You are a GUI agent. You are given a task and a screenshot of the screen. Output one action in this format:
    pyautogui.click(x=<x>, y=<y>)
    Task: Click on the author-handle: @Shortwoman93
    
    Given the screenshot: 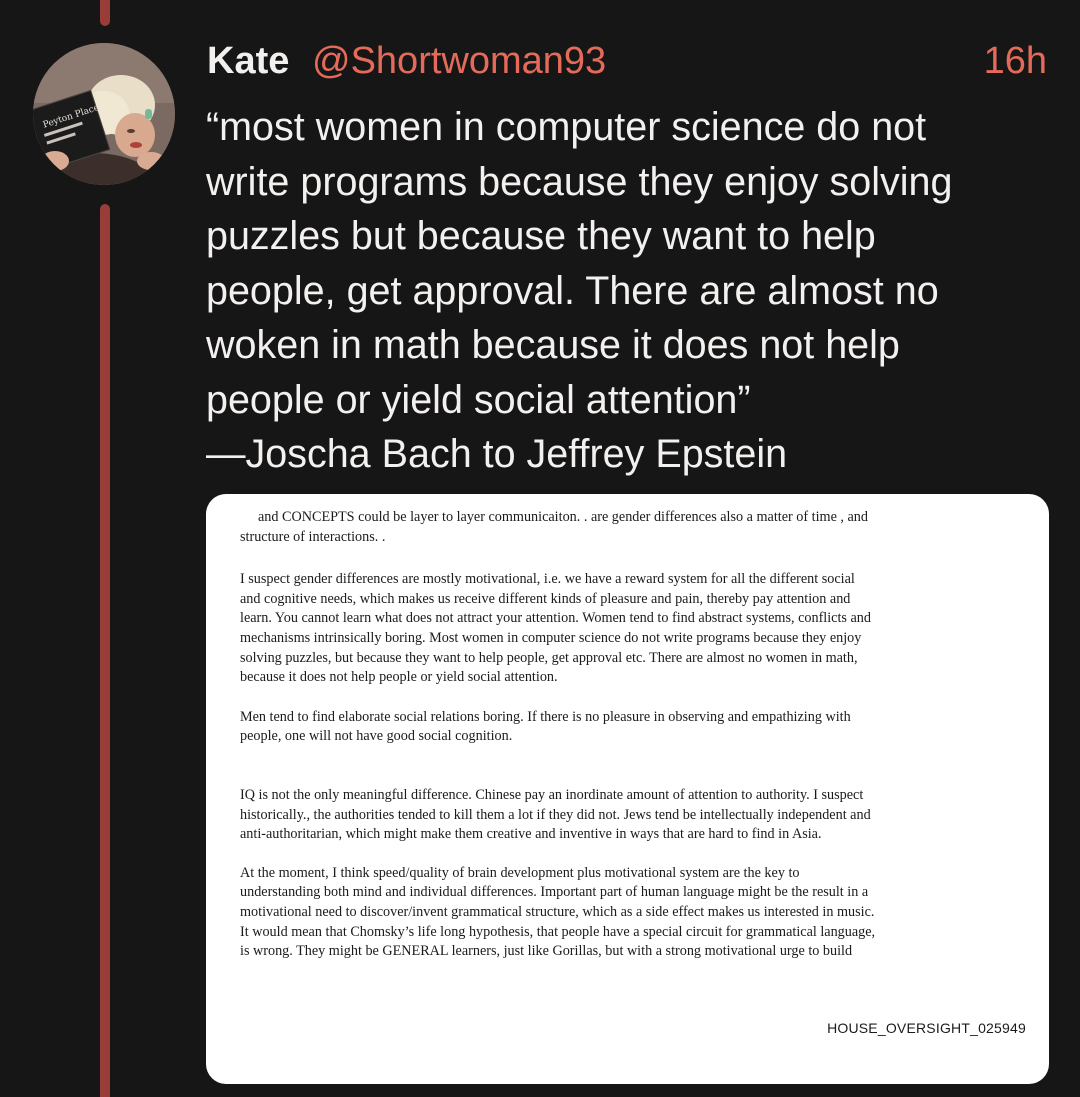 What is the action you would take?
    pyautogui.click(x=459, y=61)
    